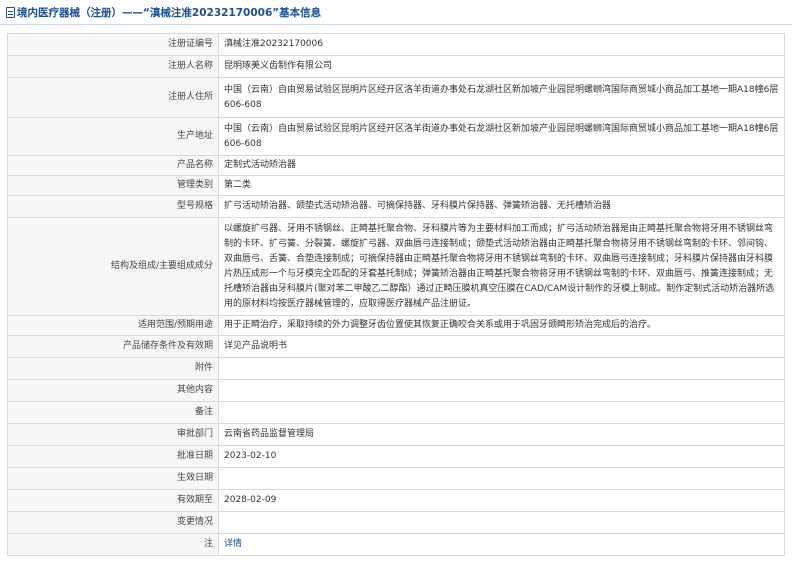 The height and width of the screenshot is (584, 792). I want to click on label-valid-until: 有效期至, so click(113, 500).